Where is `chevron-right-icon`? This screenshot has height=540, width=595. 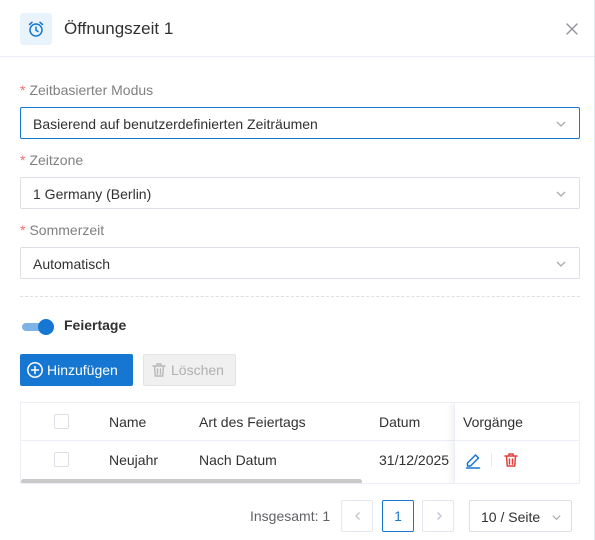 chevron-right-icon is located at coordinates (439, 516).